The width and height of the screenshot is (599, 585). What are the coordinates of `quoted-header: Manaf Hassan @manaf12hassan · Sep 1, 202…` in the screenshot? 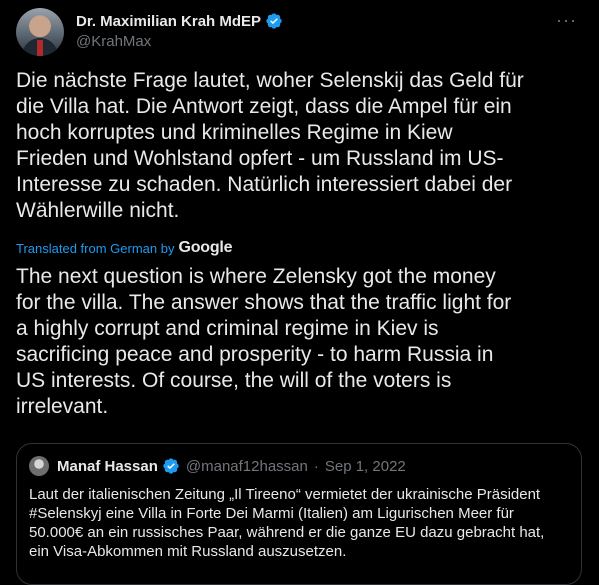 It's located at (231, 466).